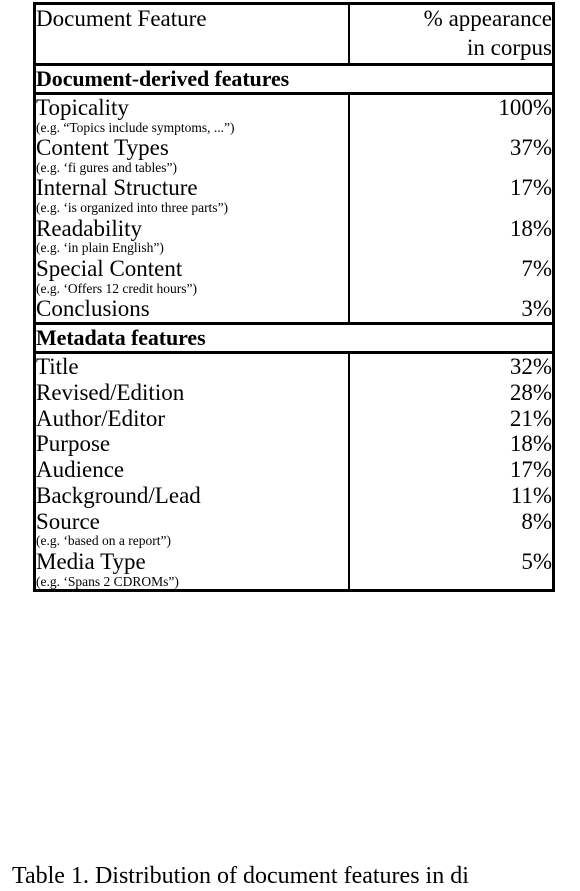  I want to click on column-header-percent-line1: % appearance, so click(487, 18).